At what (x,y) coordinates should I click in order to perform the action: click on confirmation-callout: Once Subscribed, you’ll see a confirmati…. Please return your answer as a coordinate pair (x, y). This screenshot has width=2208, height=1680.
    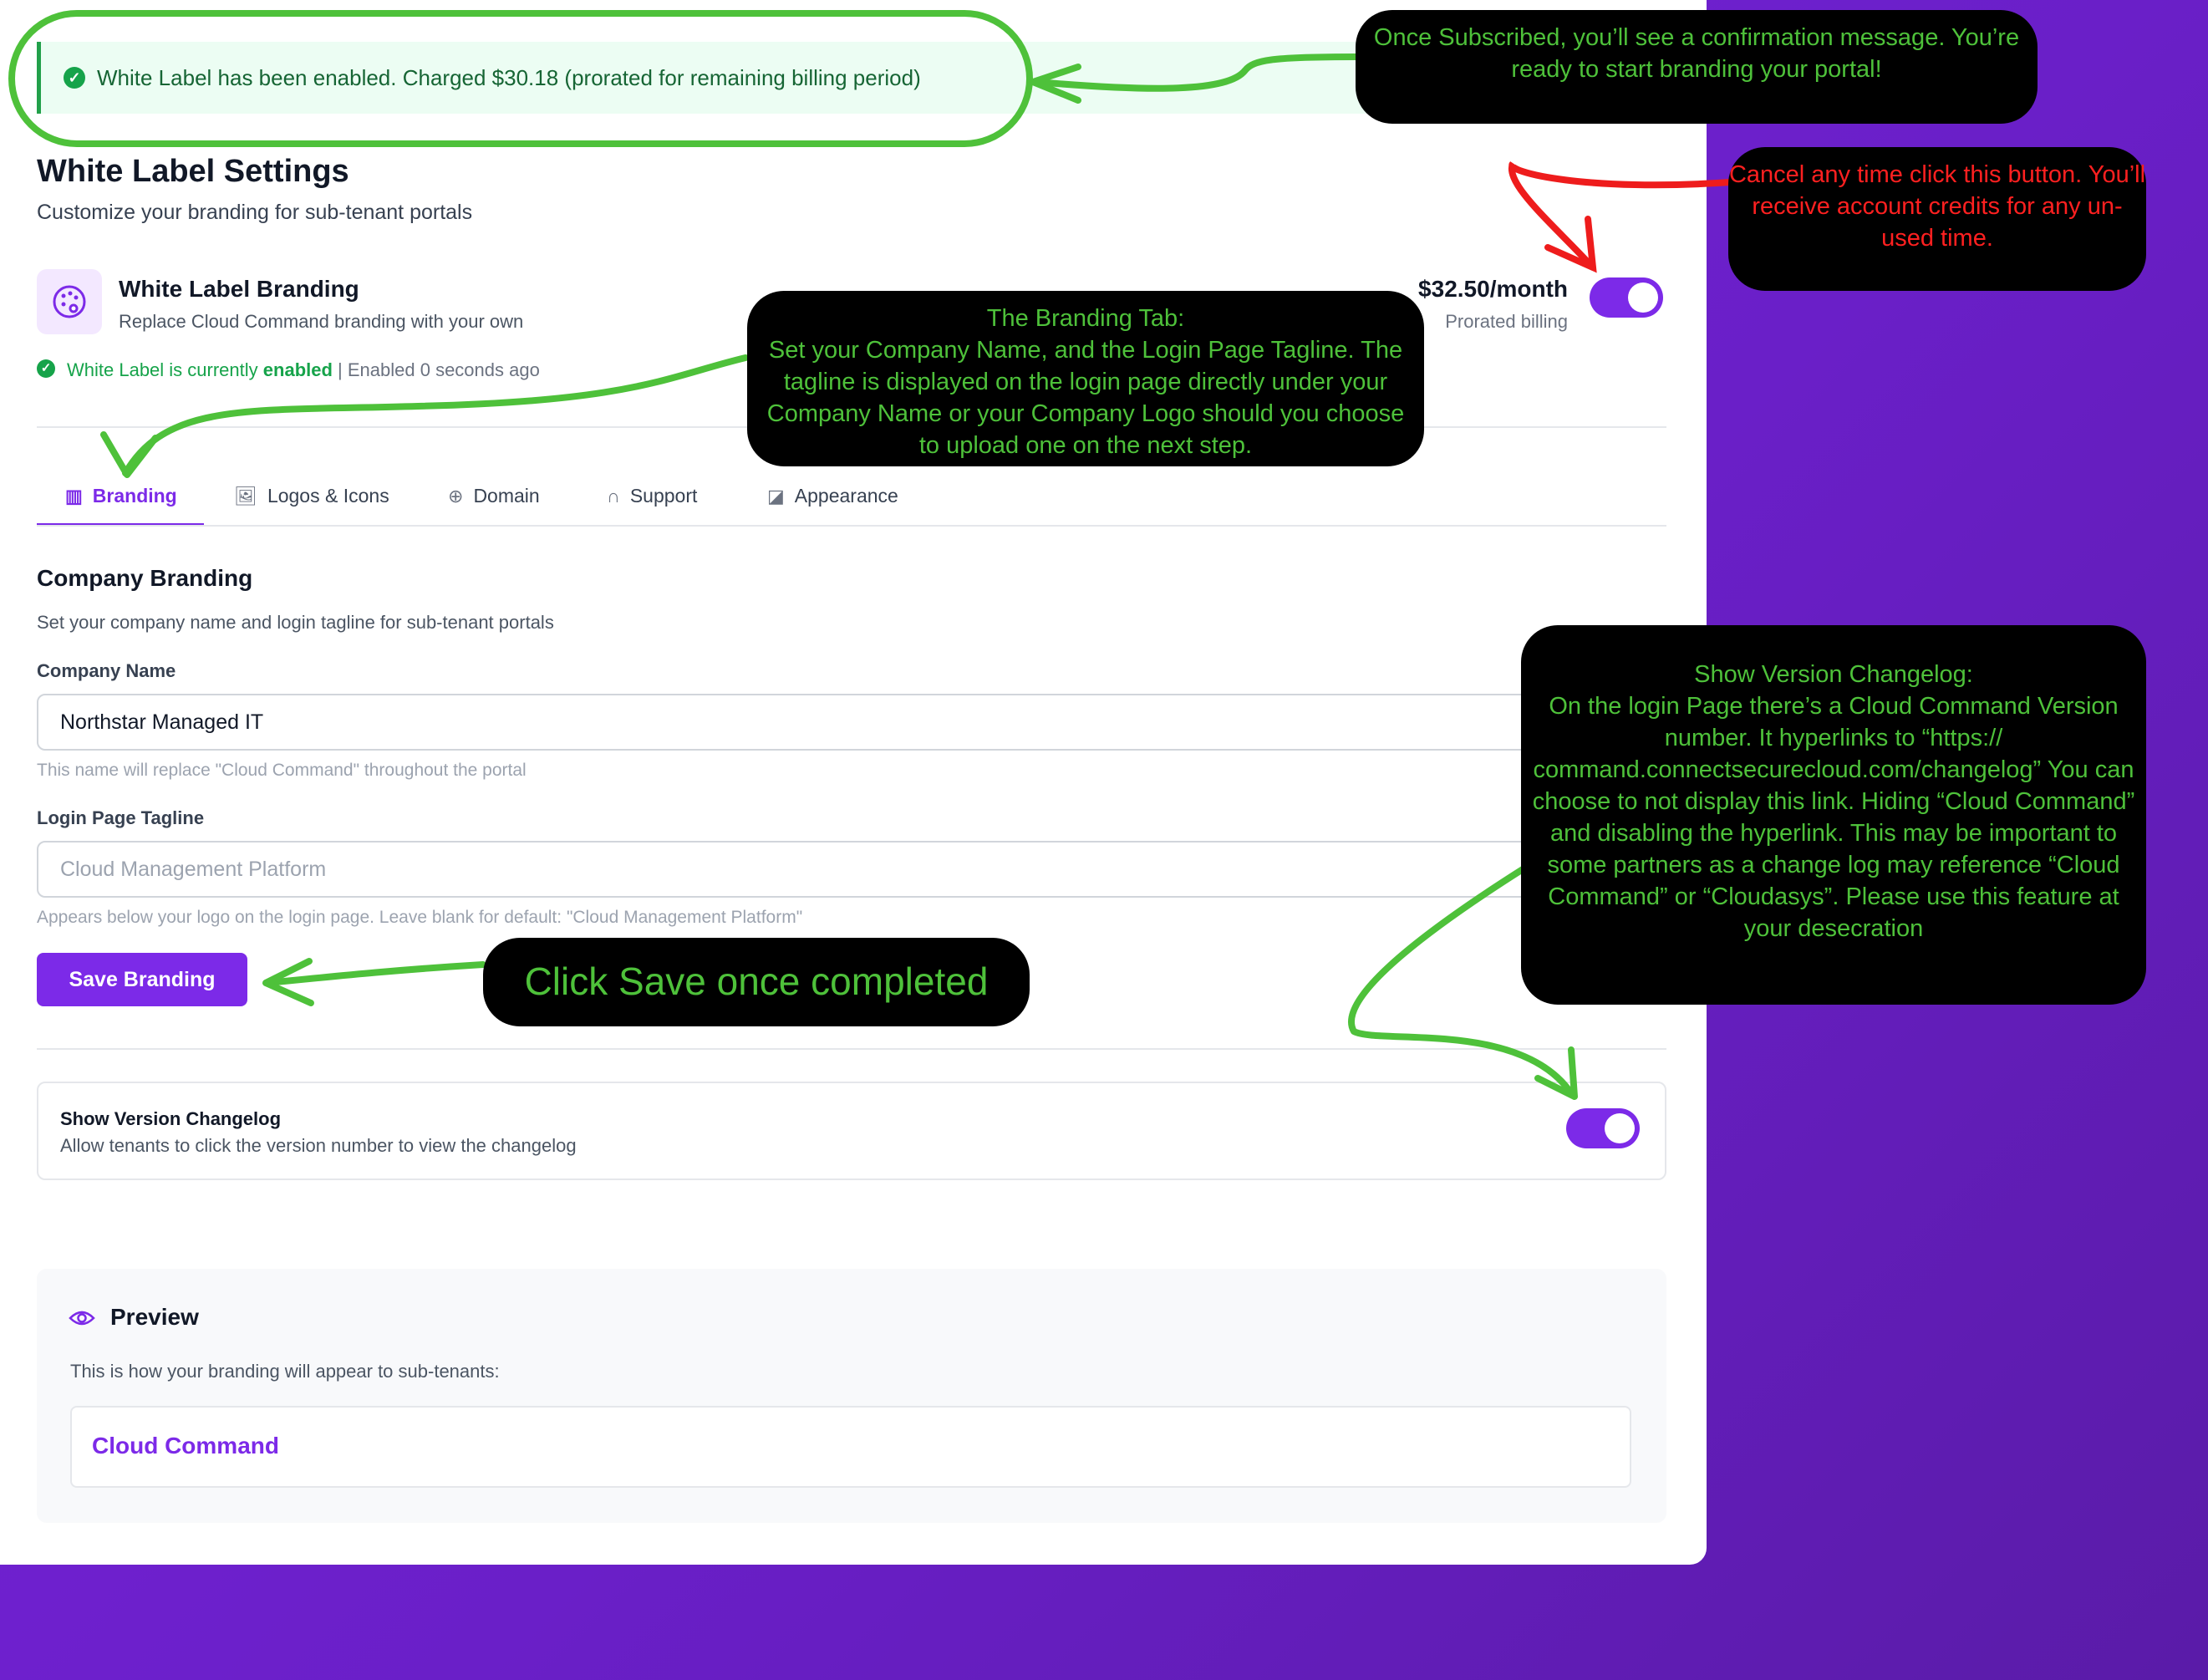
    Looking at the image, I should click on (1697, 67).